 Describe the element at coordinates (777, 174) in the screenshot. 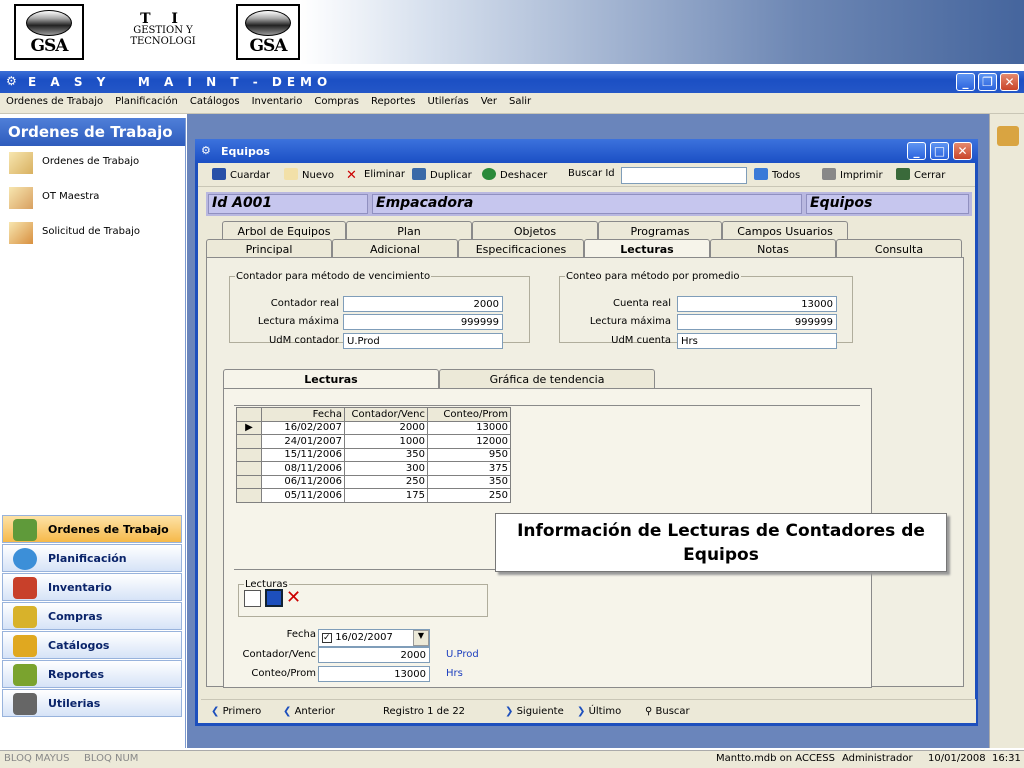

I see `all-button: Todos` at that location.